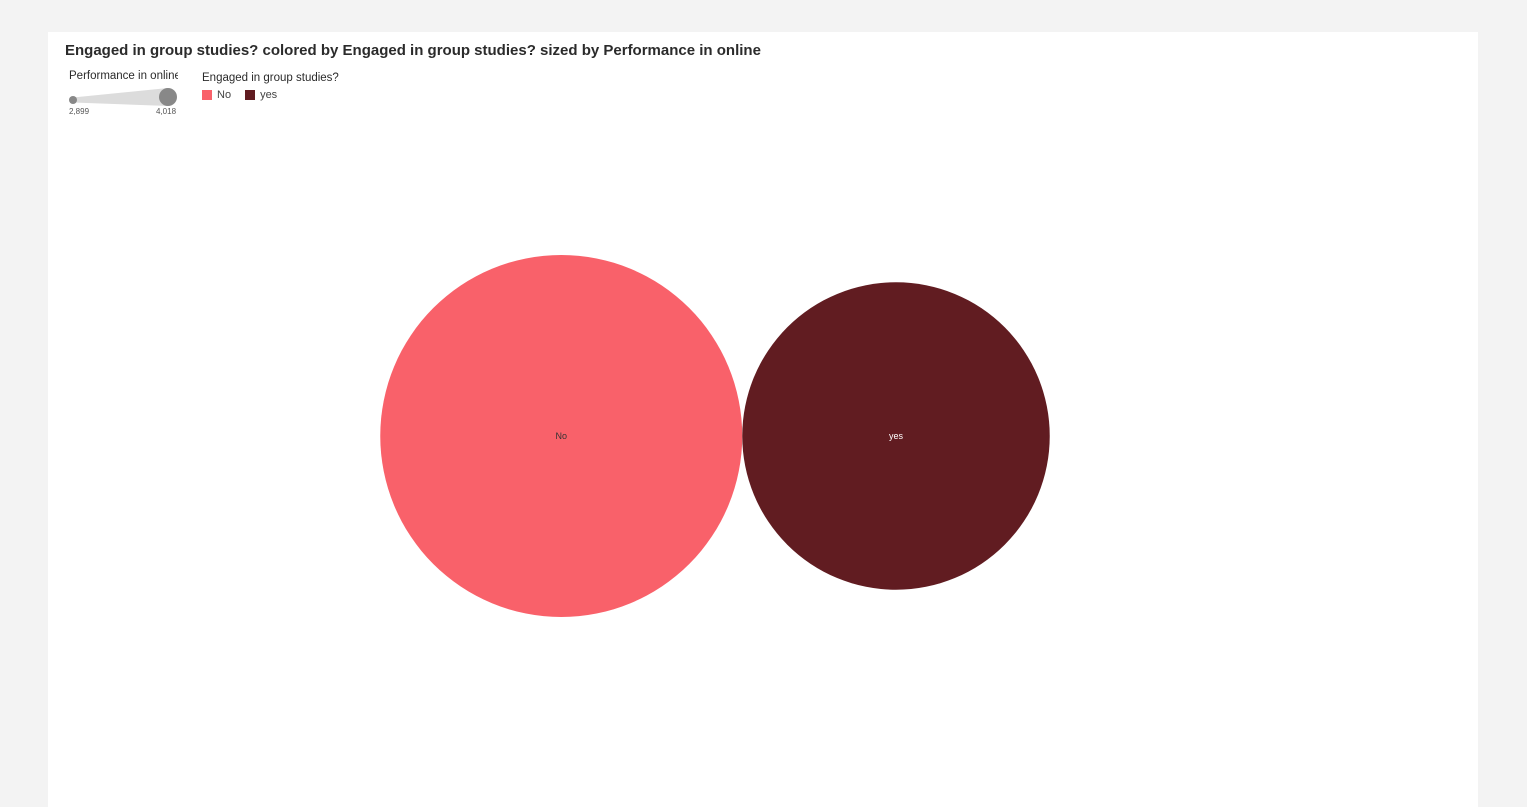 The image size is (1527, 807). I want to click on bubble-label-no: No, so click(561, 436).